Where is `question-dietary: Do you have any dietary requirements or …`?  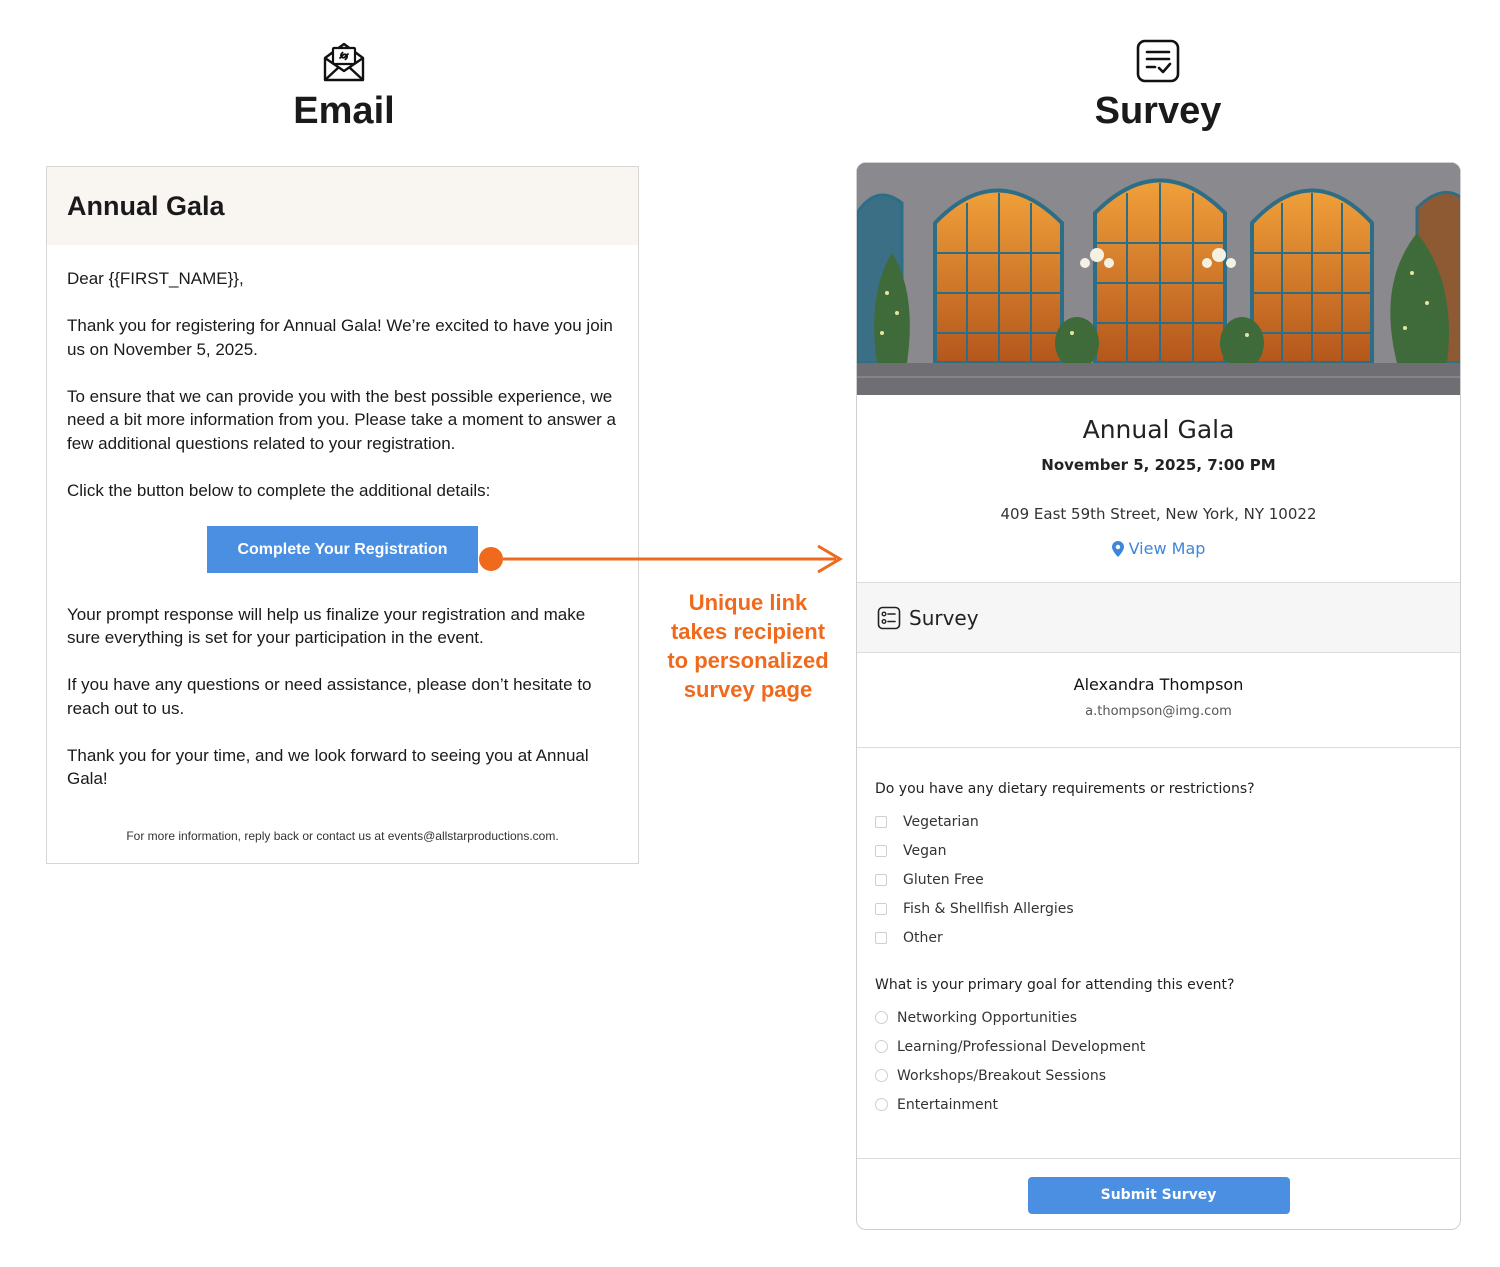
question-dietary: Do you have any dietary requirements or … is located at coordinates (1065, 789).